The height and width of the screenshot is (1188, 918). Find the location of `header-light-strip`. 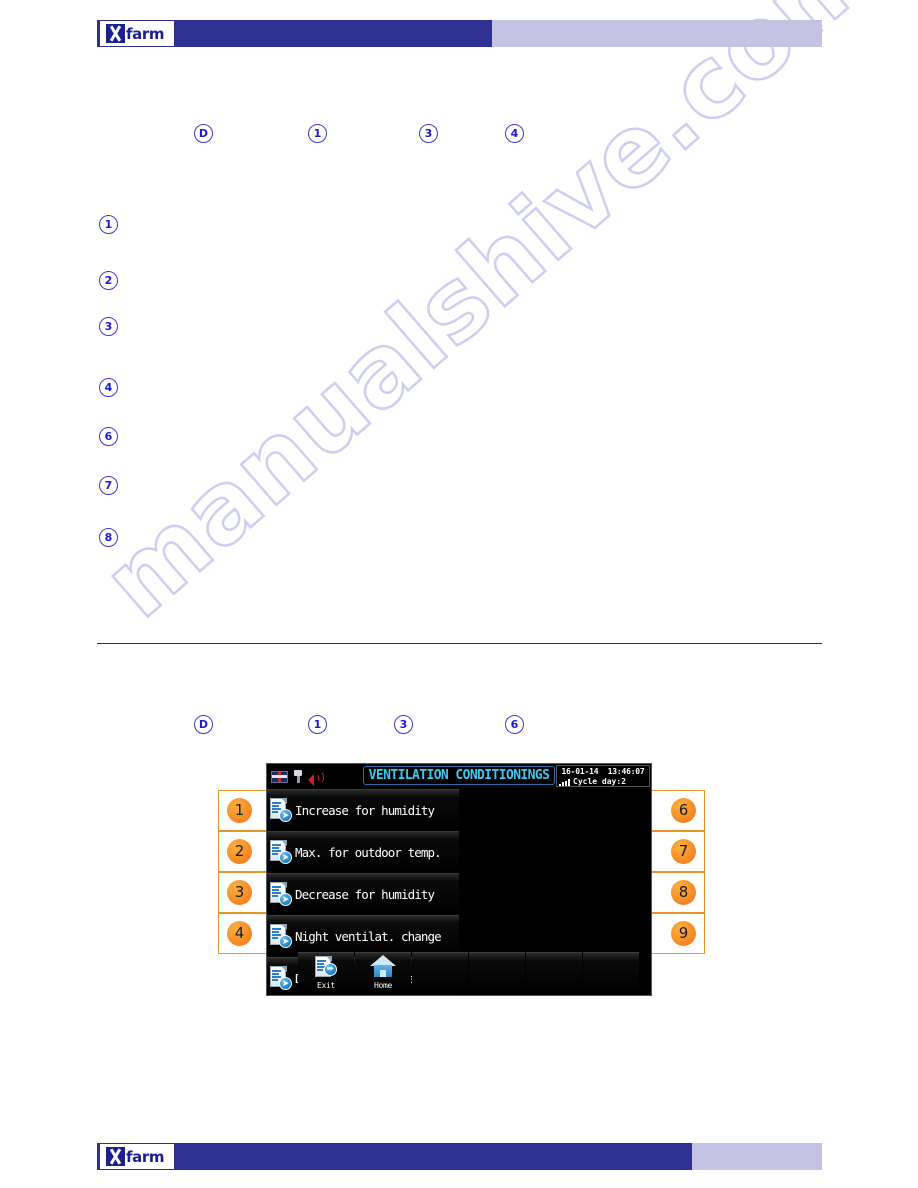

header-light-strip is located at coordinates (657, 33).